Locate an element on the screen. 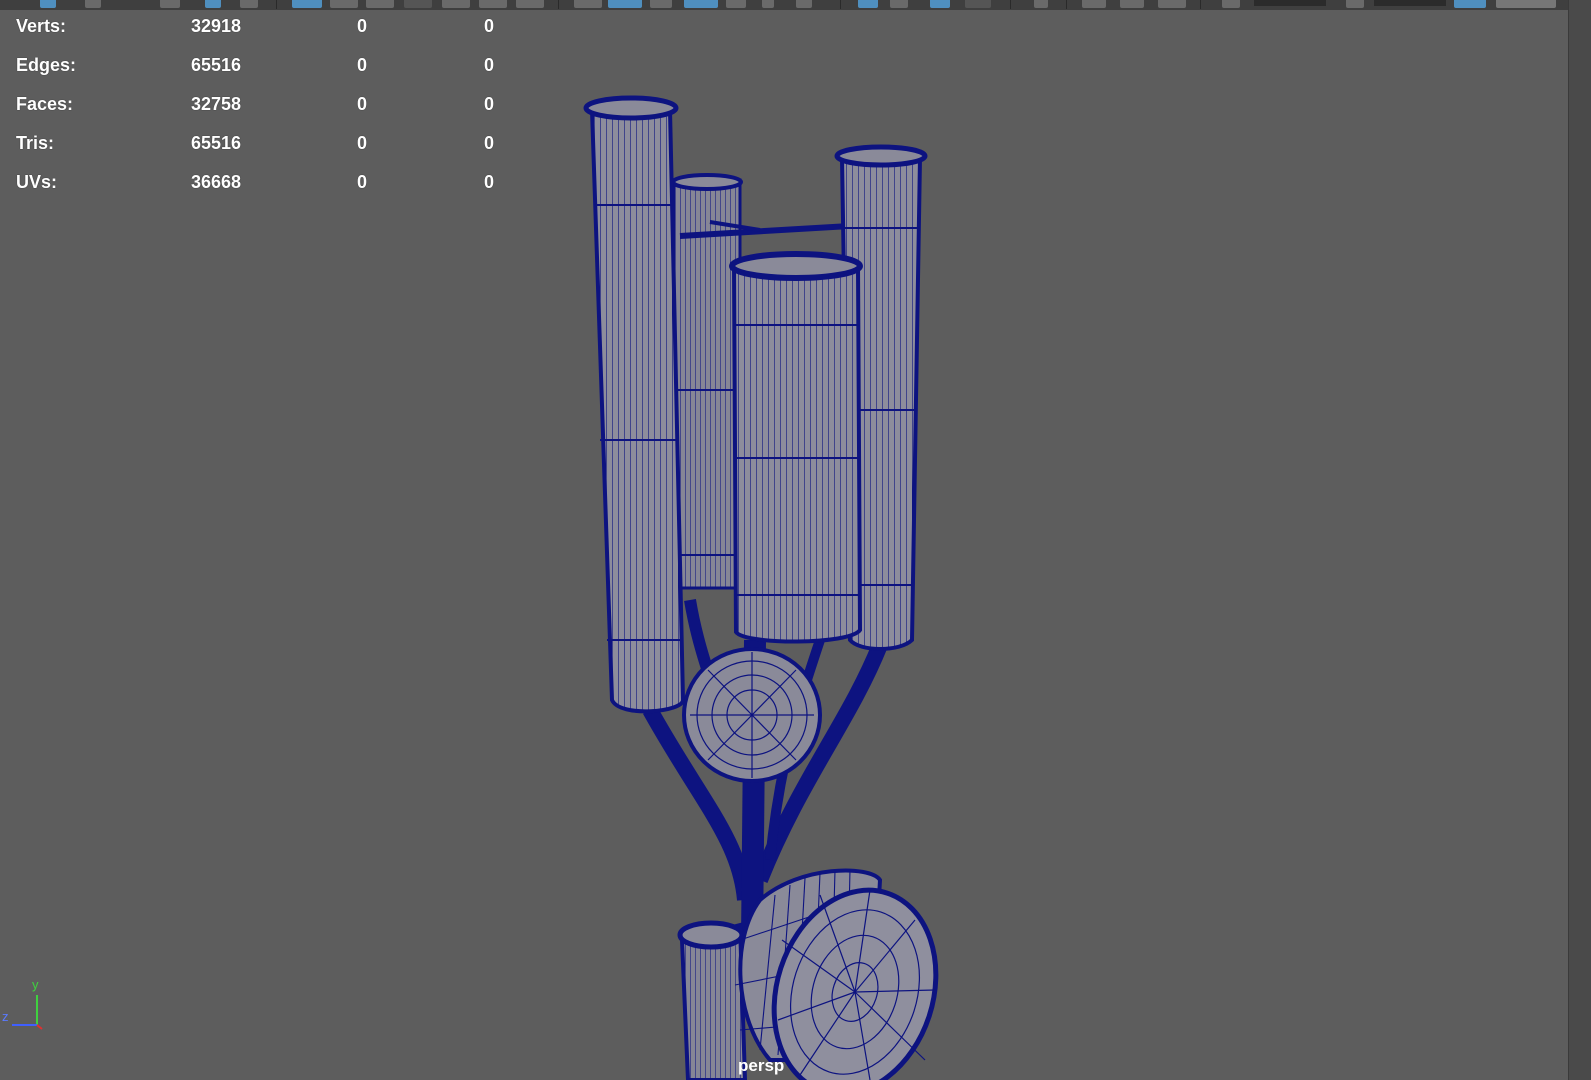 The height and width of the screenshot is (1080, 1591). axis-gizmo: y z is located at coordinates (25, 1013).